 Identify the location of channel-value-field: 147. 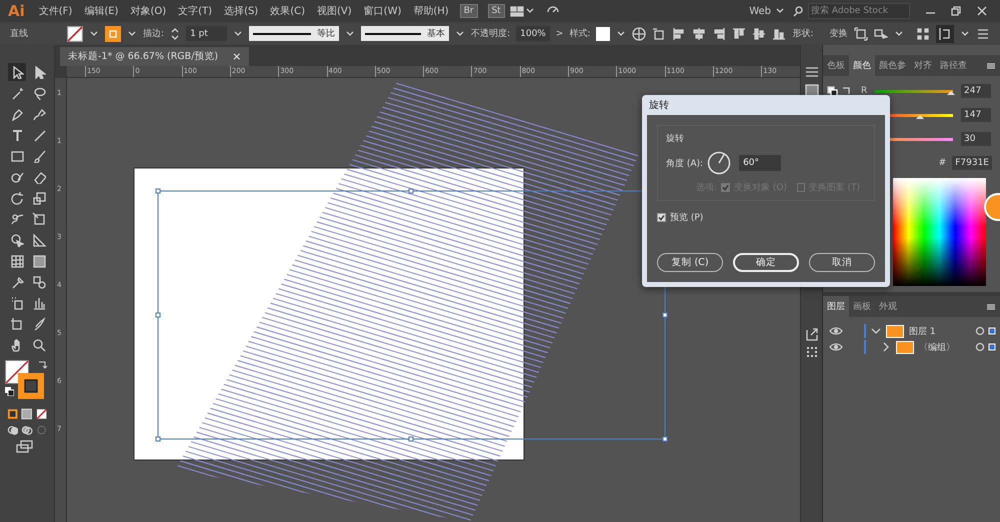
(976, 115).